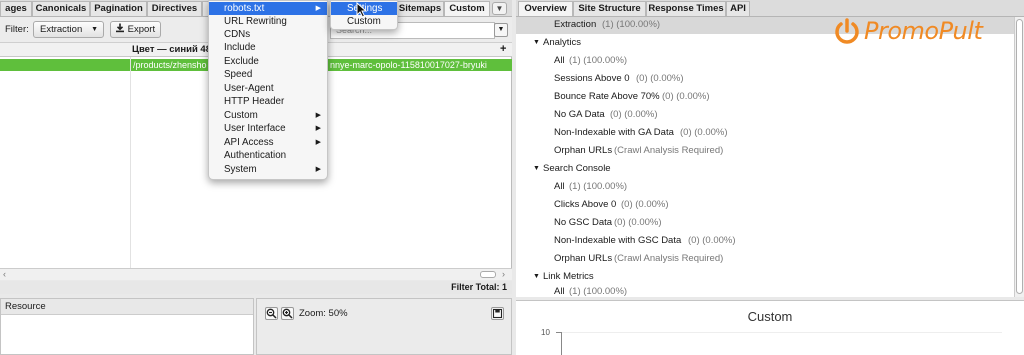 This screenshot has width=1024, height=355. I want to click on tree-item-no-ga-data: No GA Data (0) (0.00%), so click(765, 115).